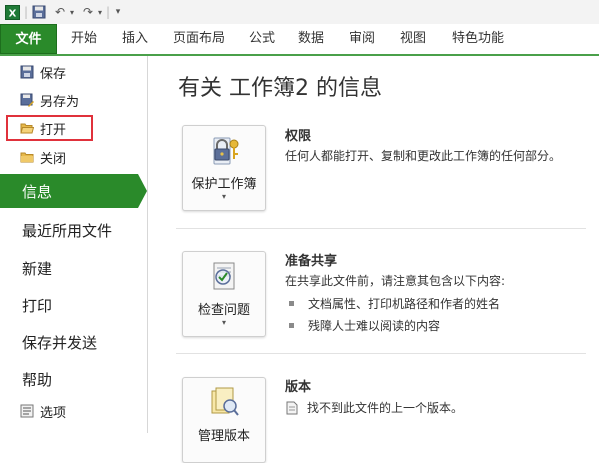 This screenshot has width=599, height=463. I want to click on list-item: 残障人士难以阅读的内容, so click(364, 325).